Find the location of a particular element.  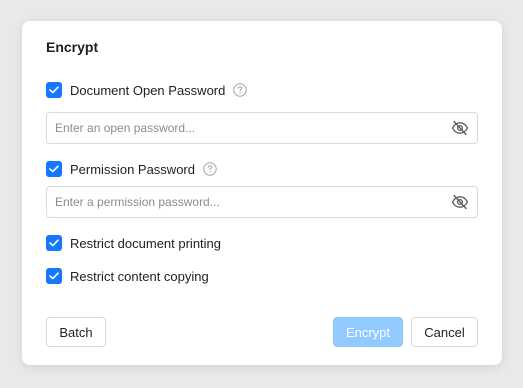

open-password-checkbox is located at coordinates (54, 90).